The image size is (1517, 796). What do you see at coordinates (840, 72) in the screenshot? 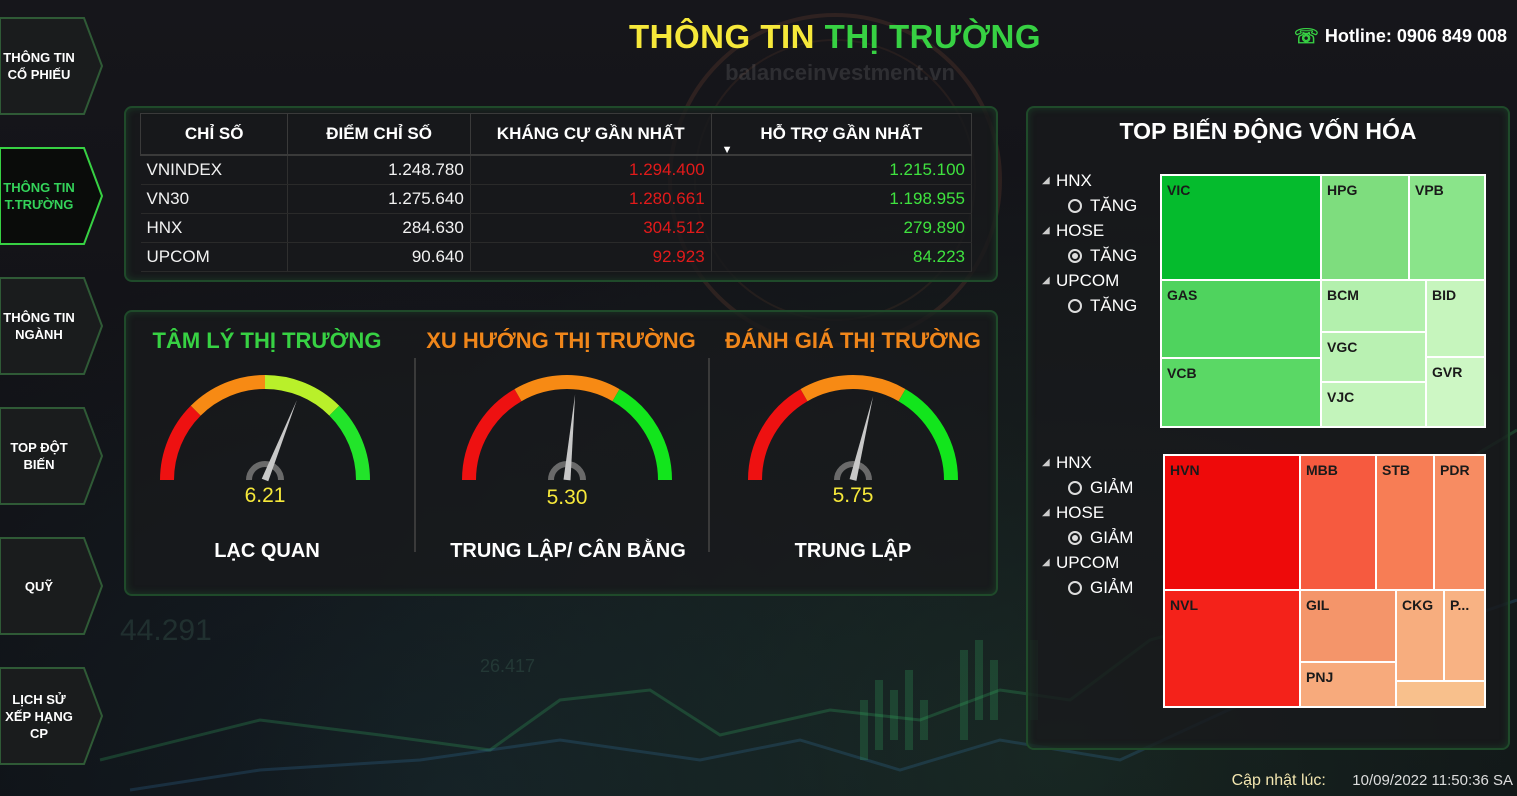
I see `watermark-site: balanceinvestment.vn` at bounding box center [840, 72].